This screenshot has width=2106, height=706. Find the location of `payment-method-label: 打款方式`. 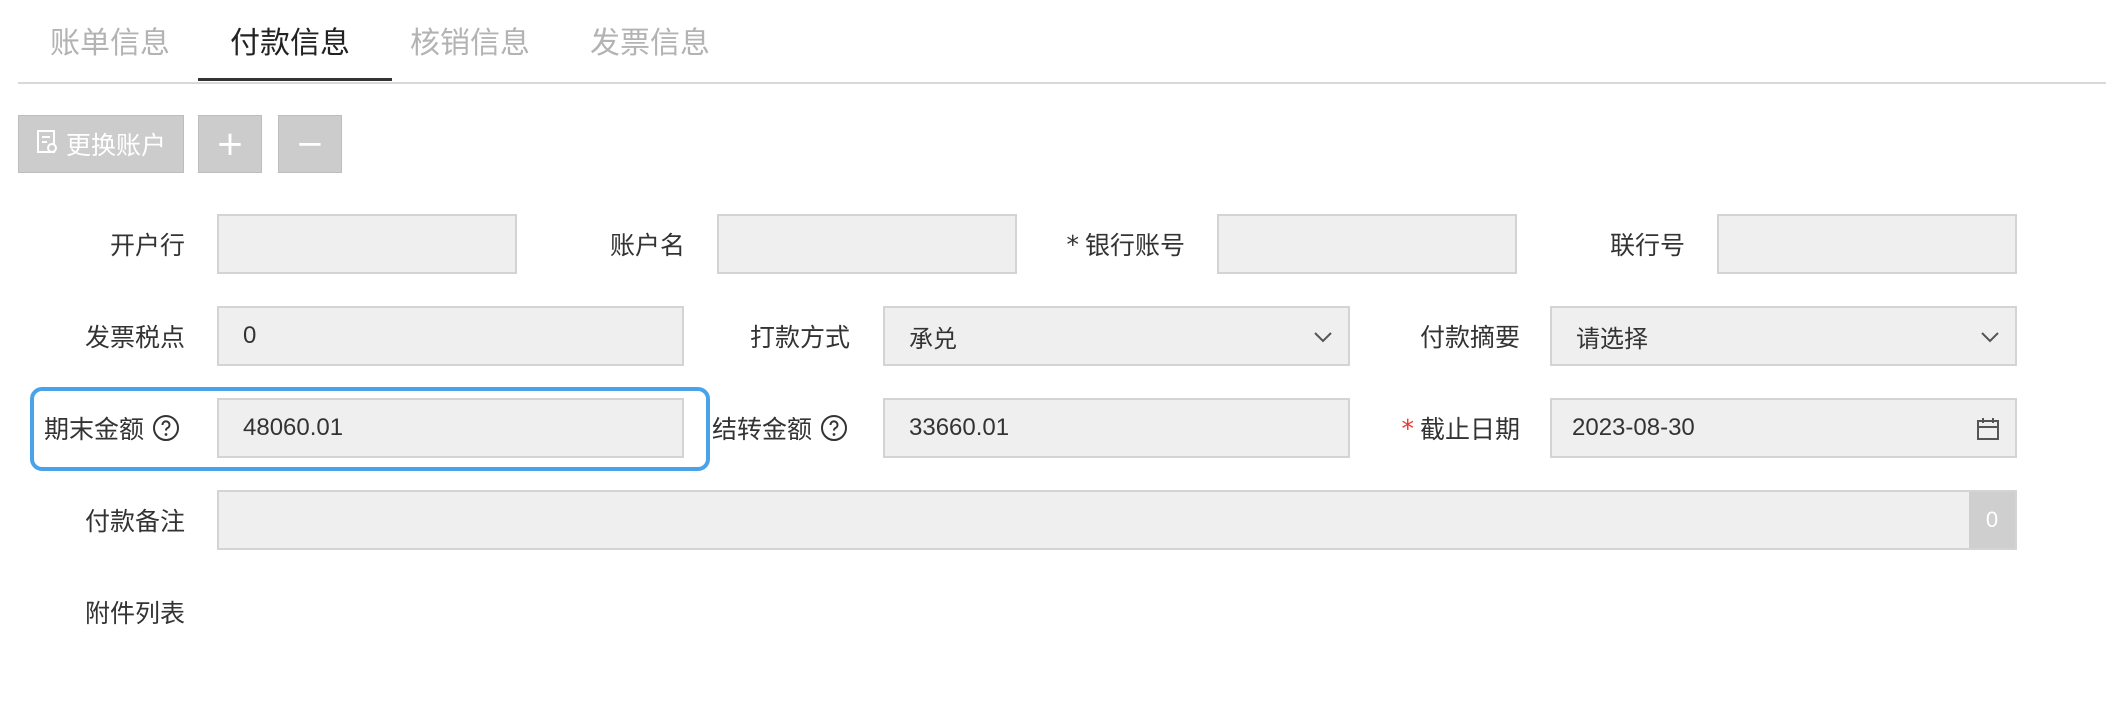

payment-method-label: 打款方式 is located at coordinates (799, 337).